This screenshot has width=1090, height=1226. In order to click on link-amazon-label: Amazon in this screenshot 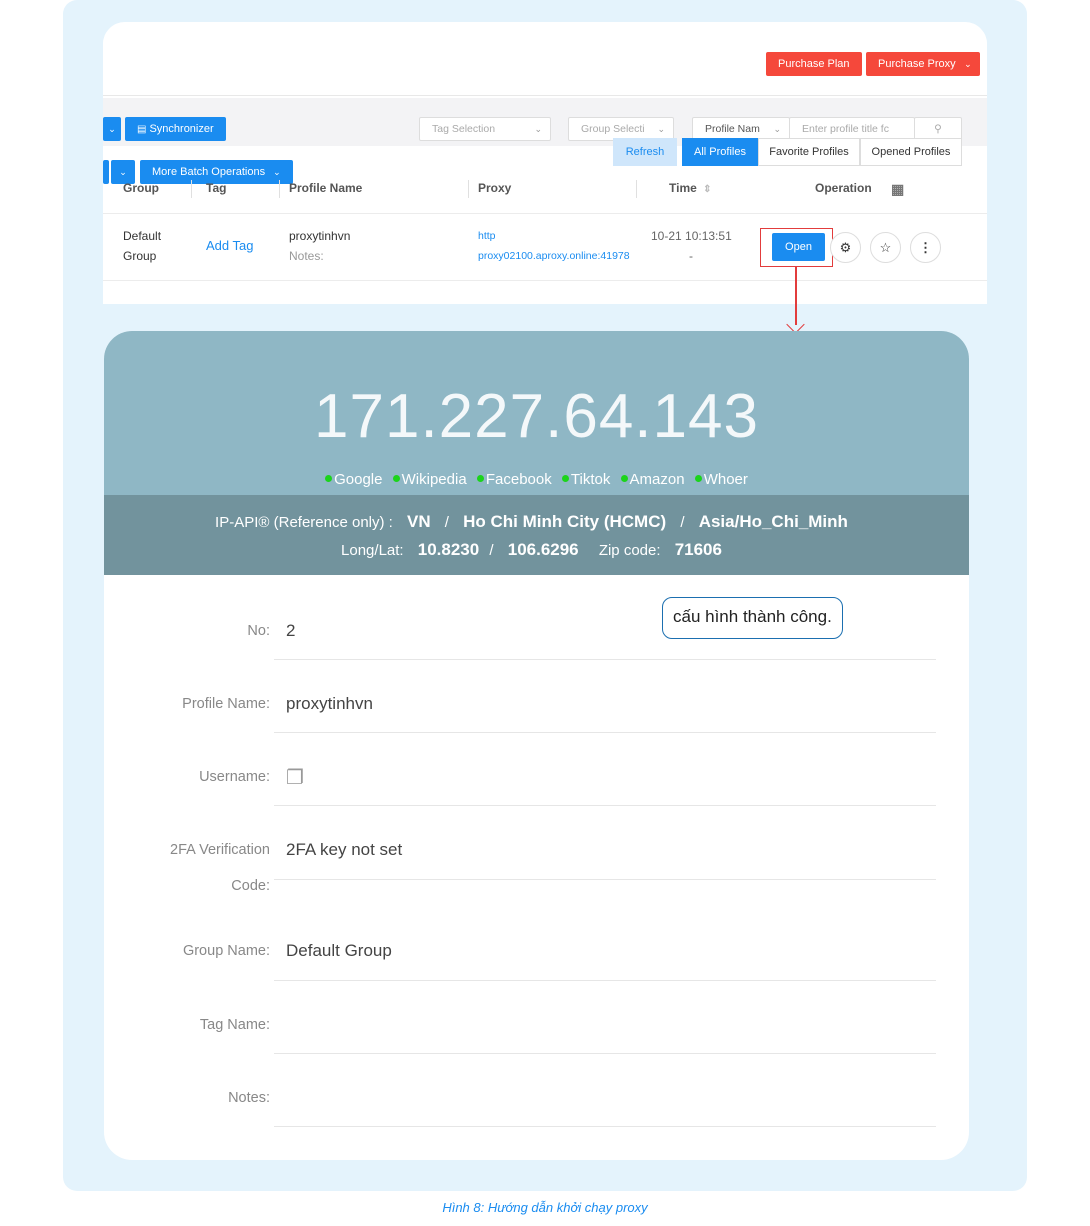, I will do `click(657, 479)`.